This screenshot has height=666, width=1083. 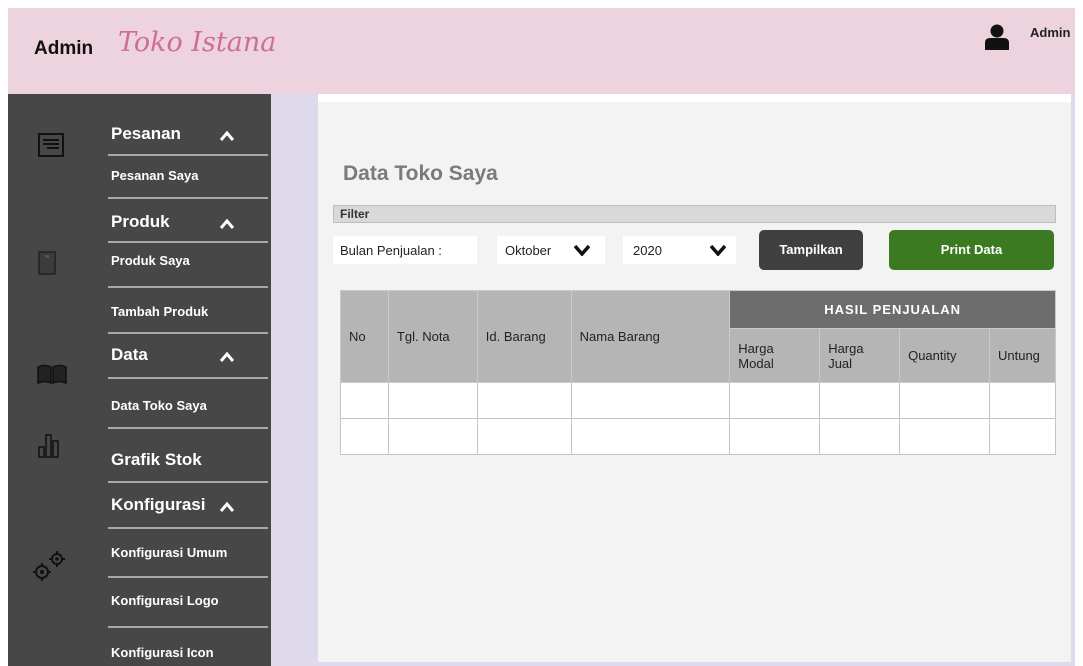 What do you see at coordinates (811, 250) in the screenshot?
I see `show-button: Tampilkan` at bounding box center [811, 250].